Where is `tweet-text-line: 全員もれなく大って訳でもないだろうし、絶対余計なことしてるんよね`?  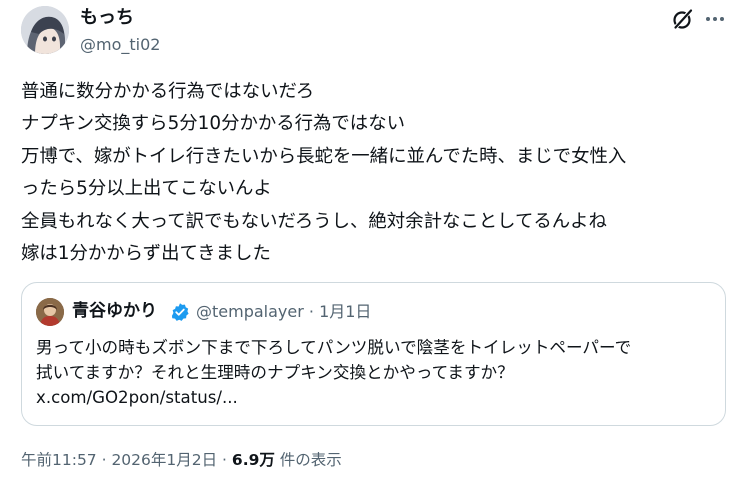 tweet-text-line: 全員もれなく大って訳でもないだろうし、絶対余計なことしてるんよね is located at coordinates (314, 221).